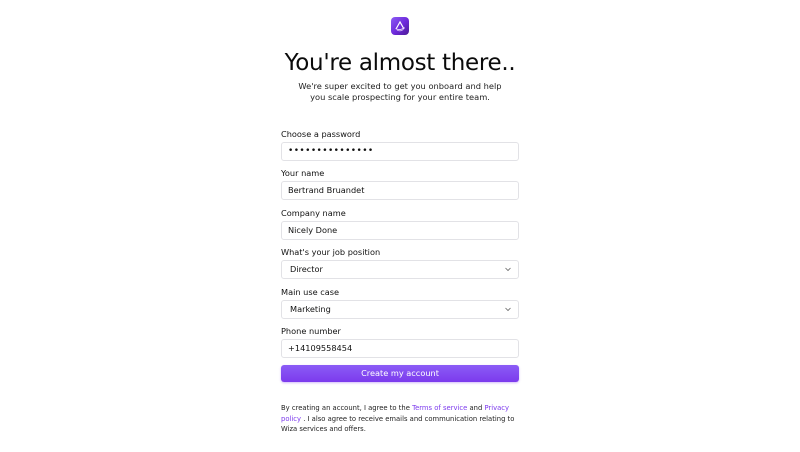  What do you see at coordinates (311, 331) in the screenshot?
I see `phone-label: Phone number` at bounding box center [311, 331].